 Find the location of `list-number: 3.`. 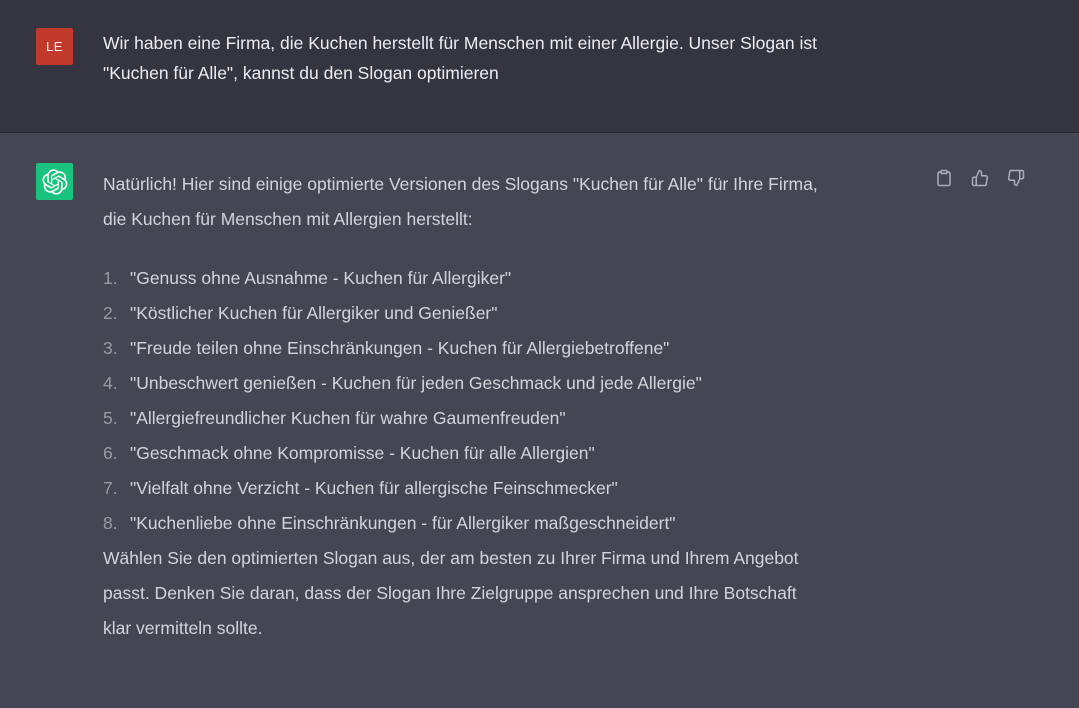

list-number: 3. is located at coordinates (110, 348).